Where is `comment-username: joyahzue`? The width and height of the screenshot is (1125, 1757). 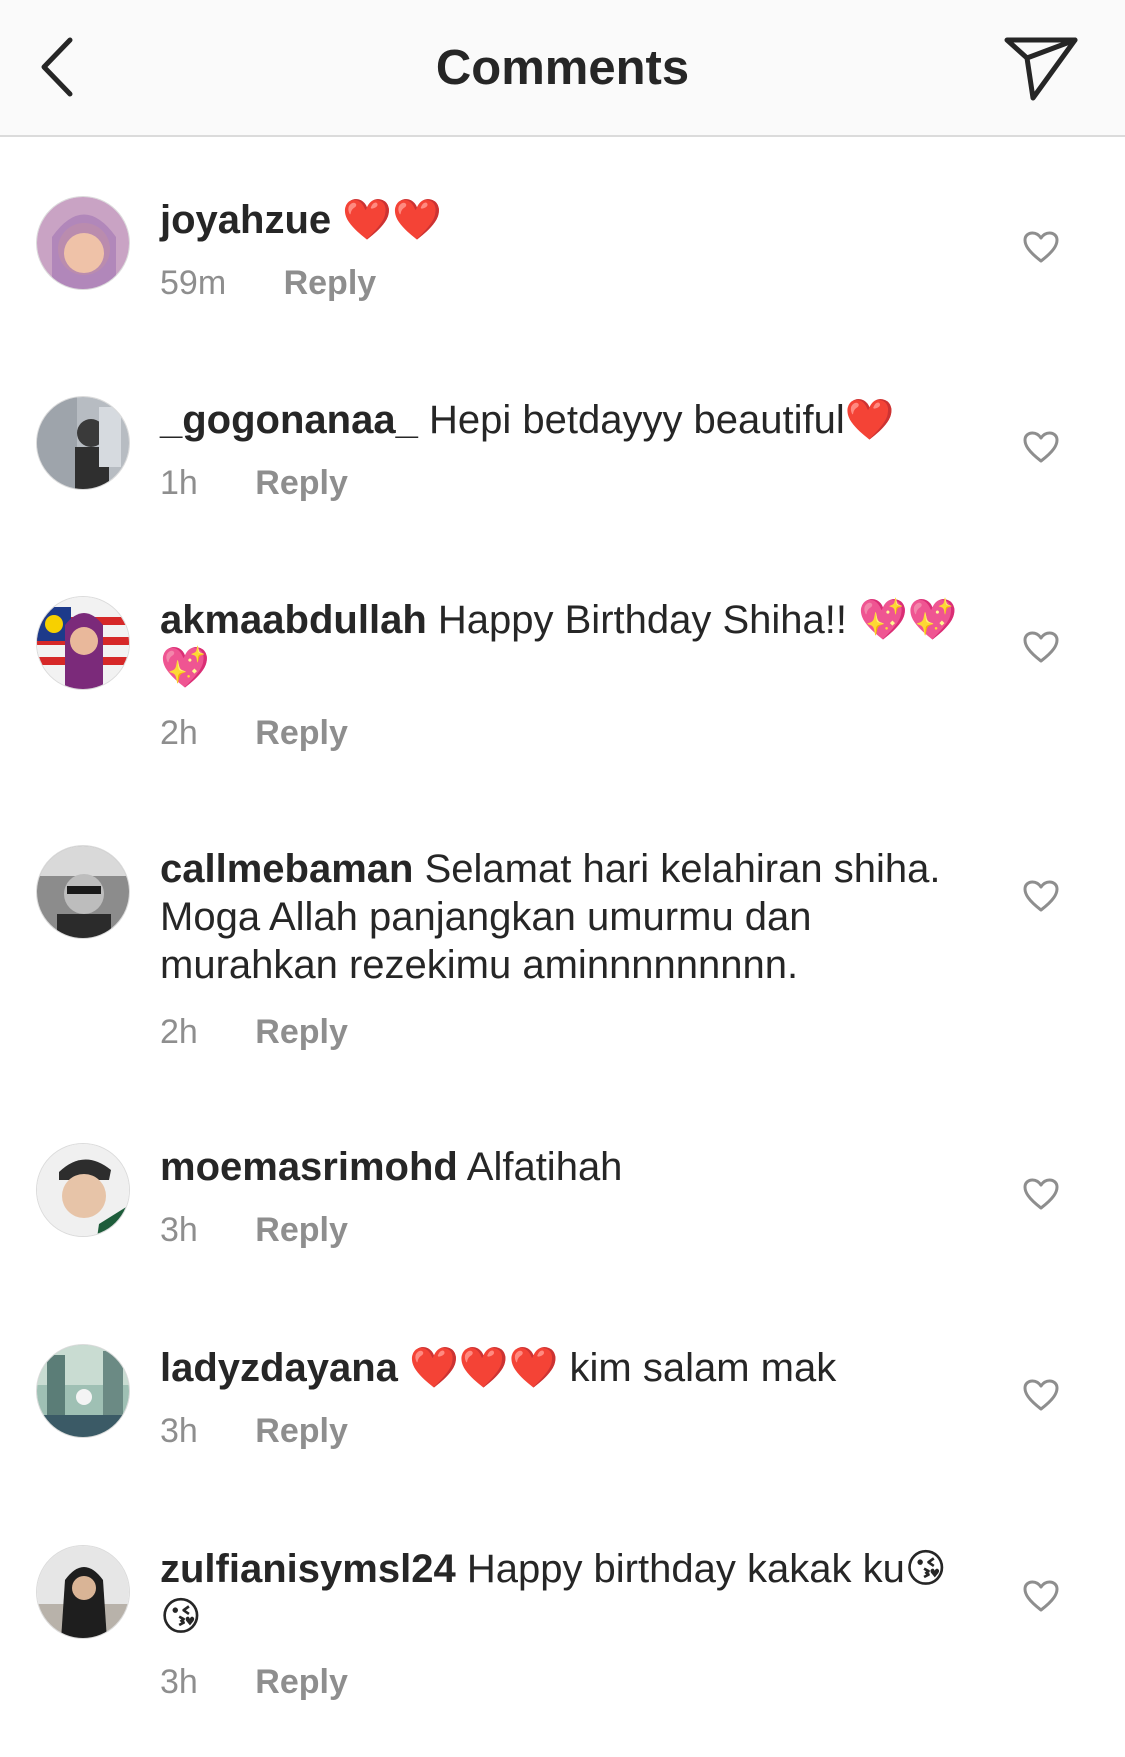
comment-username: joyahzue is located at coordinates (245, 220).